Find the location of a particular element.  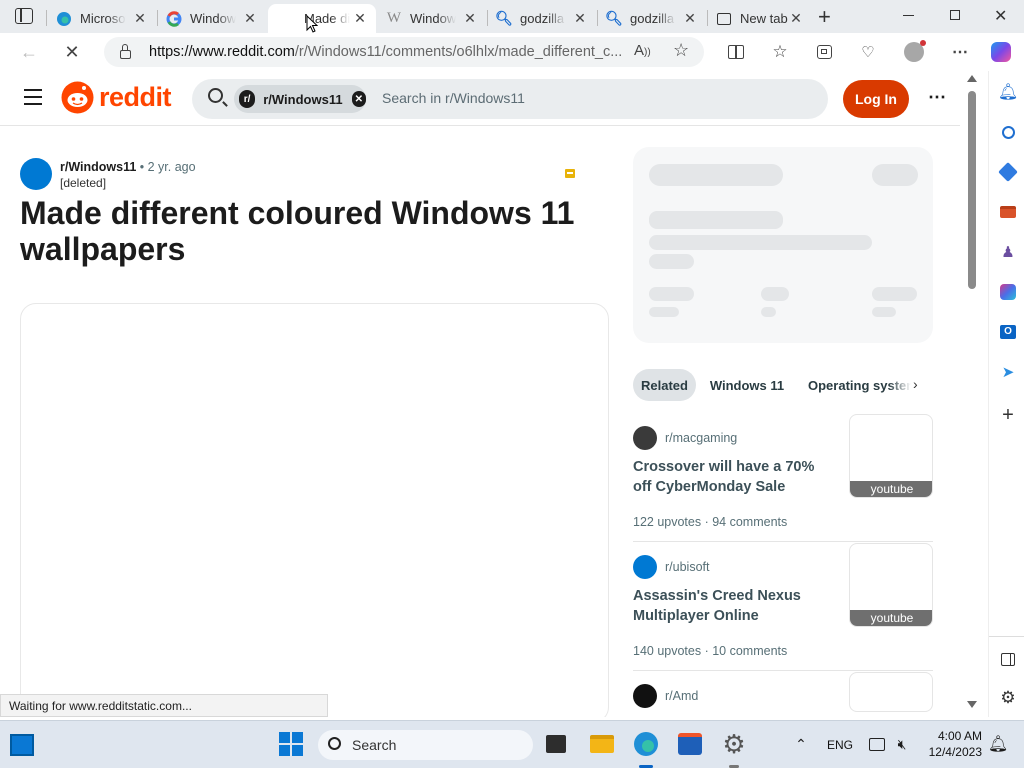

notifications-bell-icon: 🔔︎ is located at coordinates (1008, 92).